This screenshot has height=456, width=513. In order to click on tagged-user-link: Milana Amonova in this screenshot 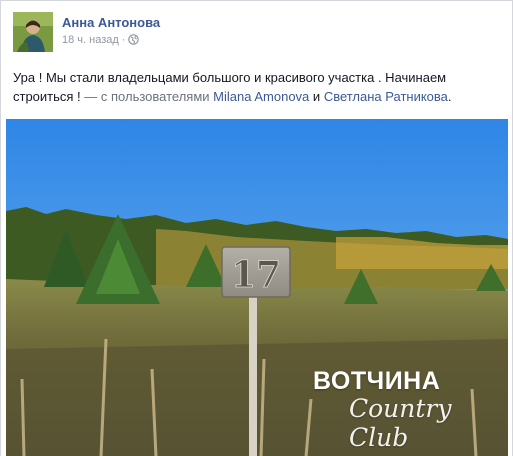, I will do `click(261, 96)`.